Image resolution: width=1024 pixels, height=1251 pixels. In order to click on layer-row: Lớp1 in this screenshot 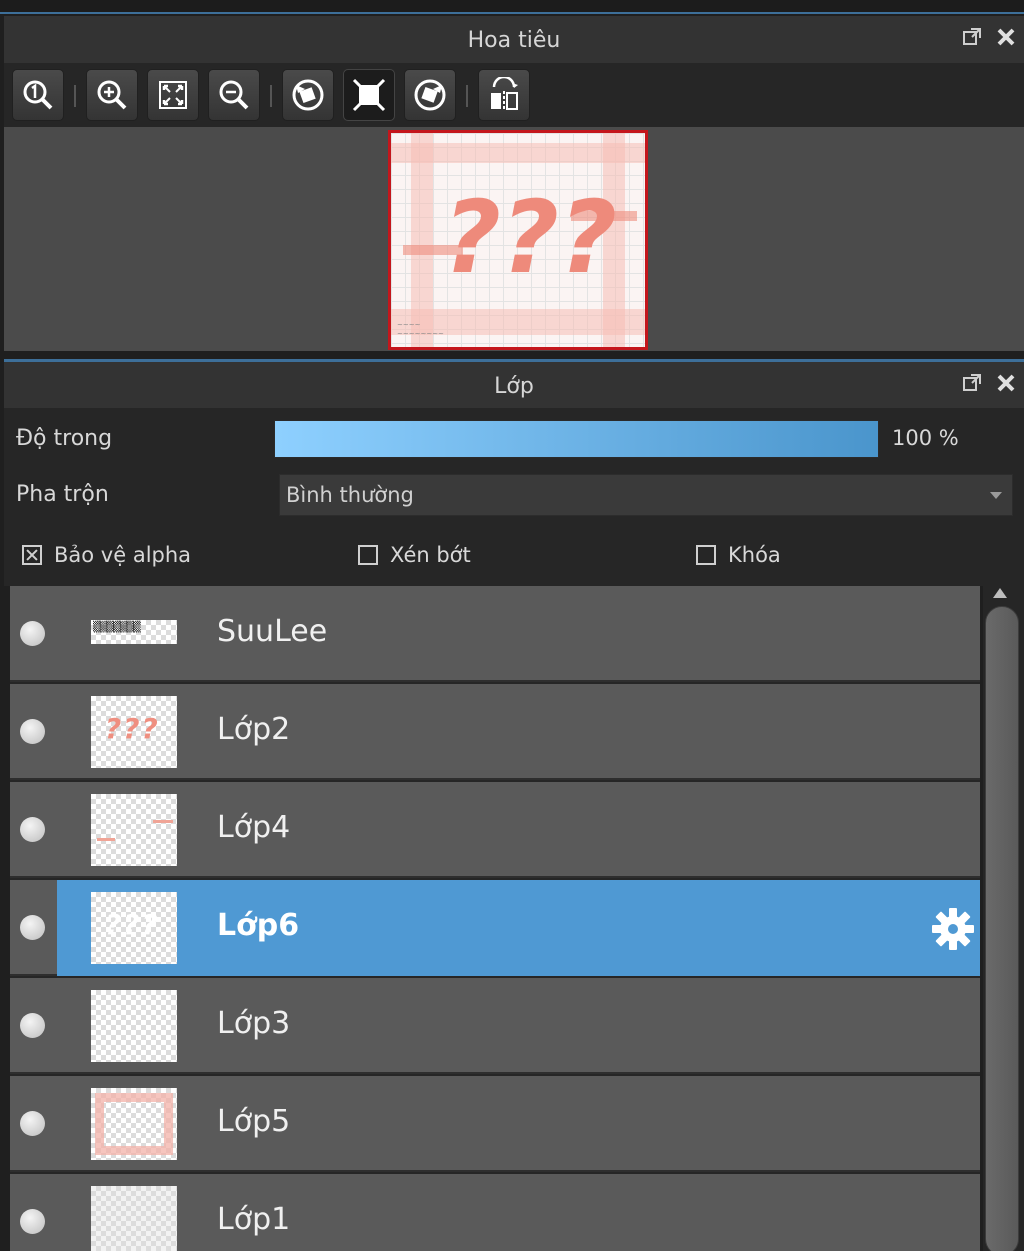, I will do `click(495, 1212)`.